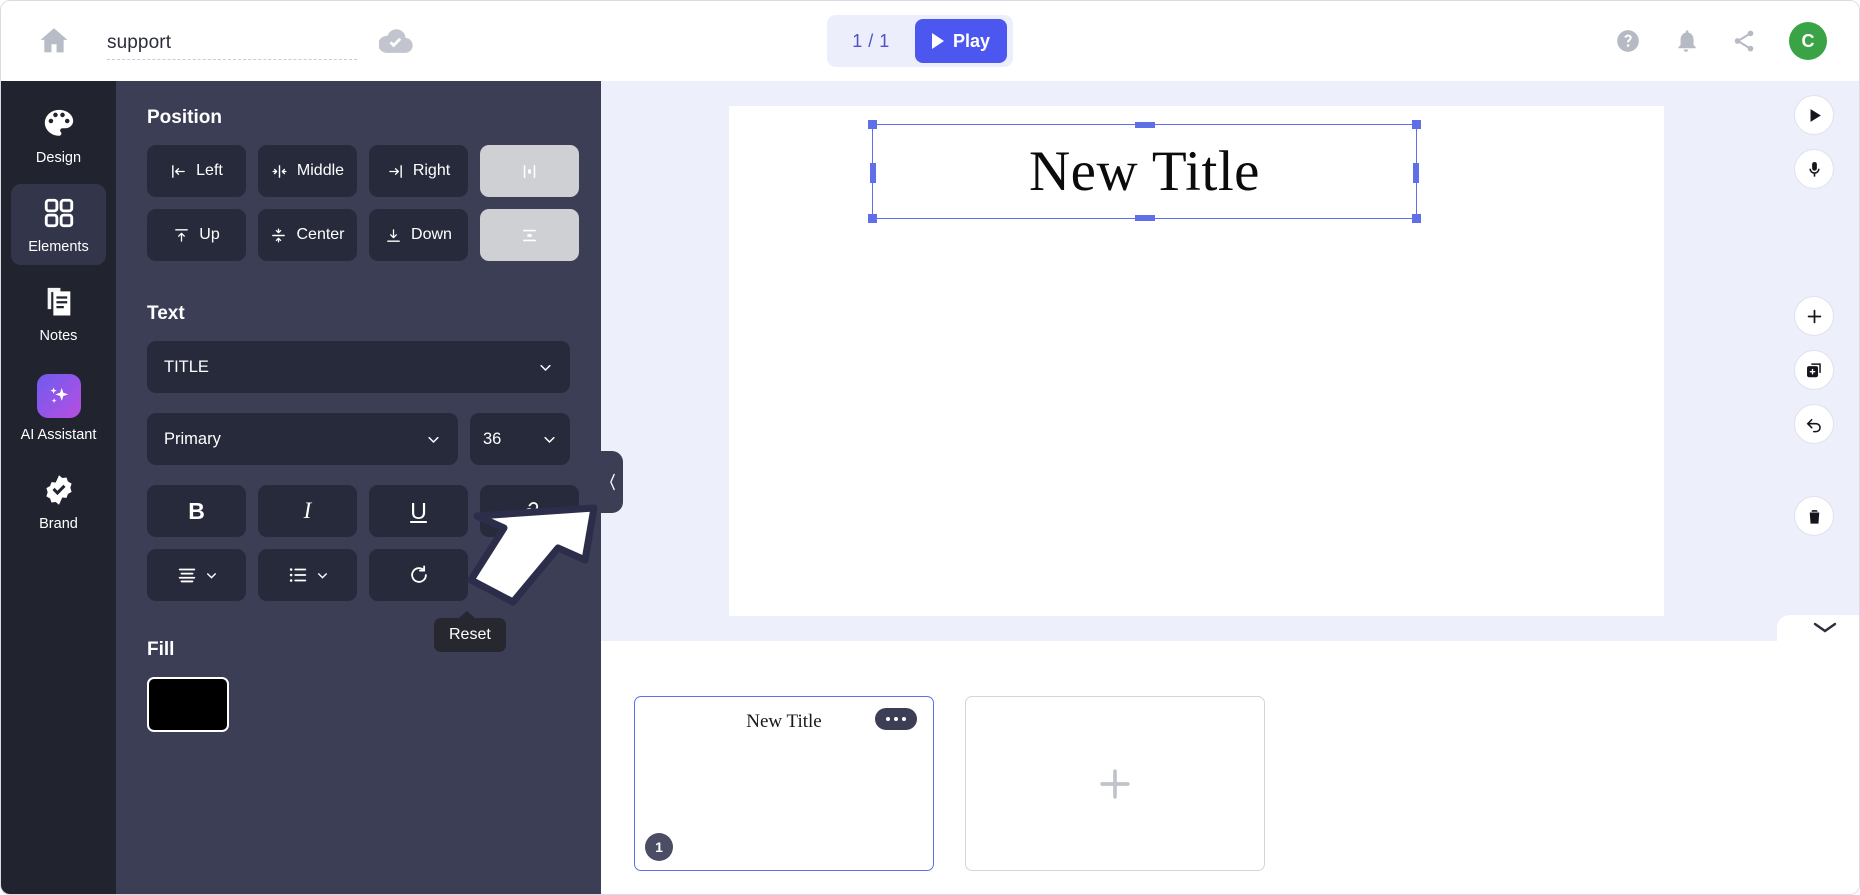 The image size is (1860, 895). What do you see at coordinates (58, 435) in the screenshot?
I see `sidebar-item-label: AI Assistant` at bounding box center [58, 435].